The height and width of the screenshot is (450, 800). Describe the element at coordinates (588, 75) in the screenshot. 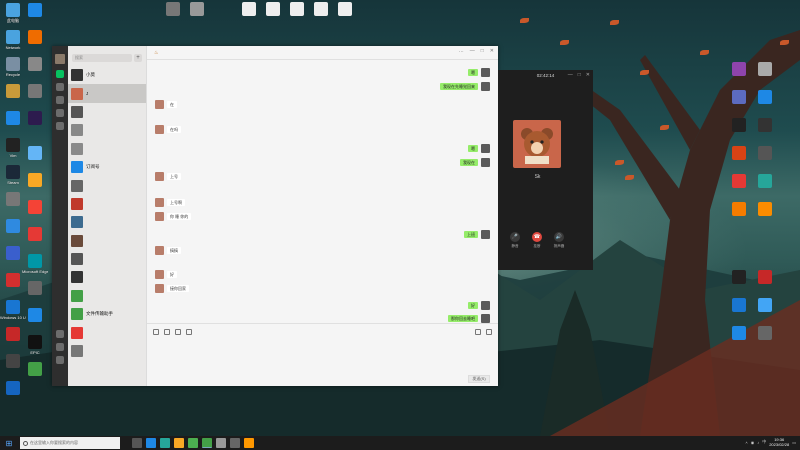

I see `call-close-button: ✕` at that location.